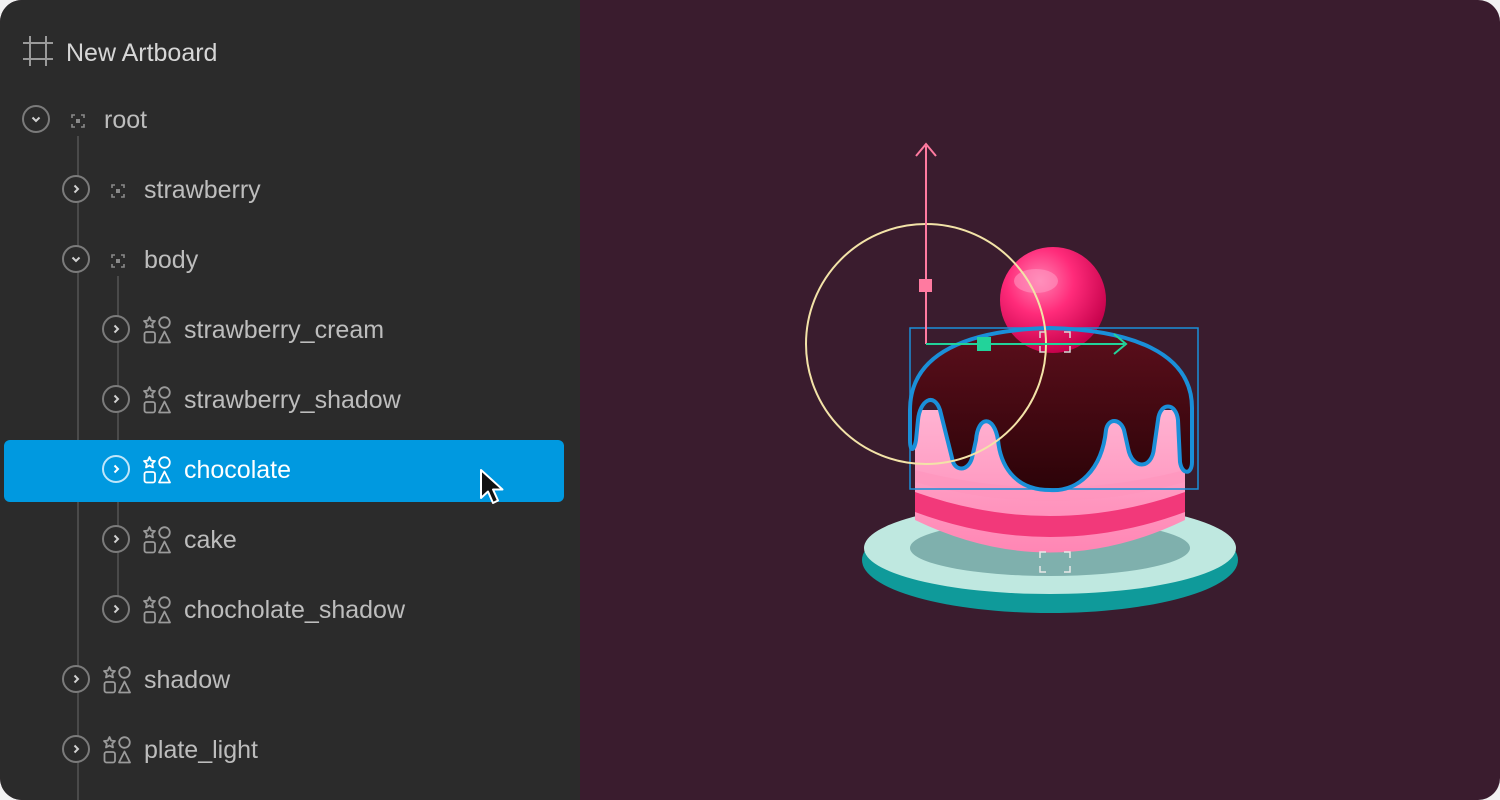 The height and width of the screenshot is (800, 1500). I want to click on layer-row-body: body, so click(284, 261).